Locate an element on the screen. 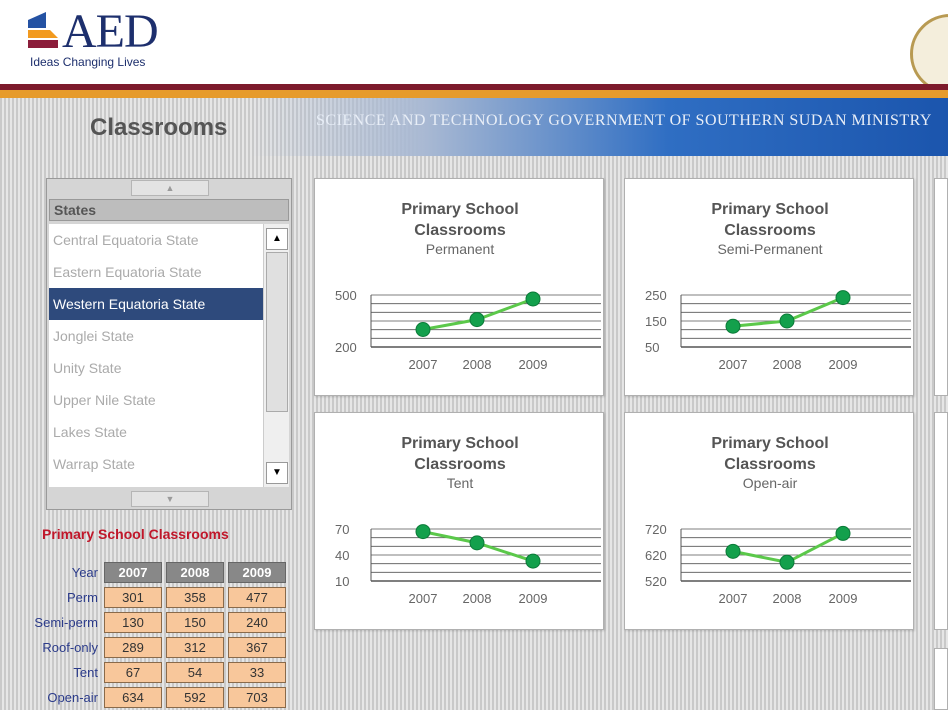 This screenshot has width=948, height=710. scrollbar-up-arrow-icon: ▲ is located at coordinates (277, 239).